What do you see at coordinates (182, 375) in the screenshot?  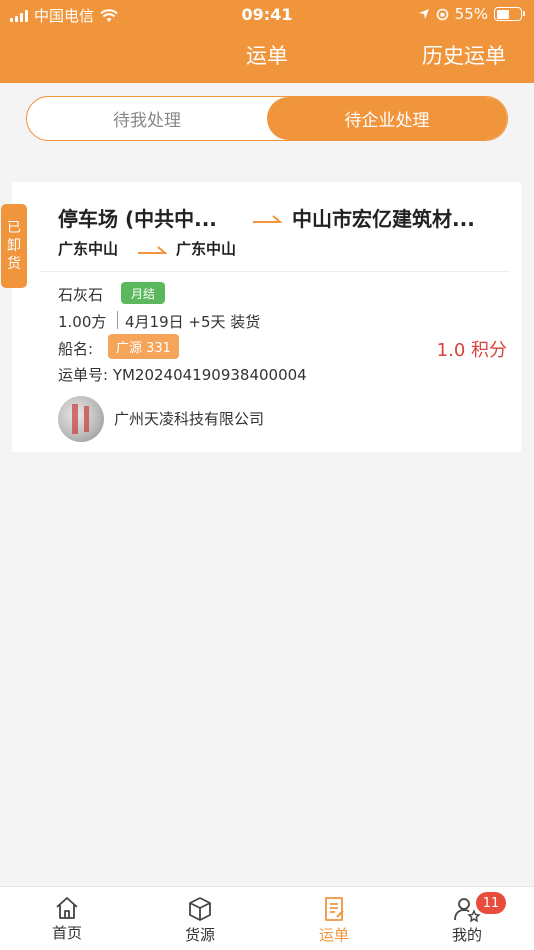 I see `waybill-number: 运单号: YM202404190938400004` at bounding box center [182, 375].